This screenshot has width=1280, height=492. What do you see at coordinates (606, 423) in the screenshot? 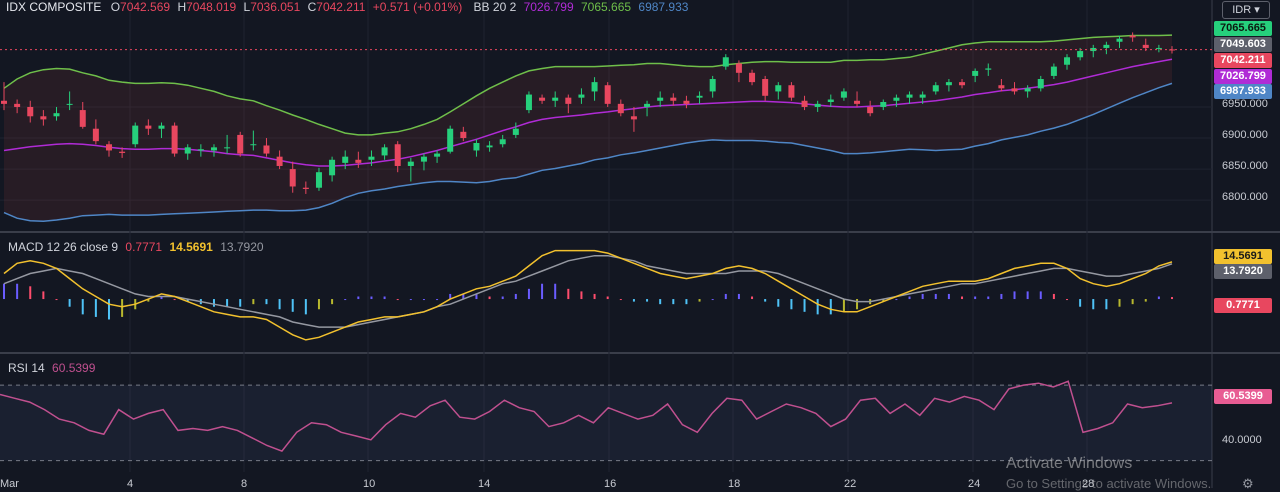
I see `rsi-band` at bounding box center [606, 423].